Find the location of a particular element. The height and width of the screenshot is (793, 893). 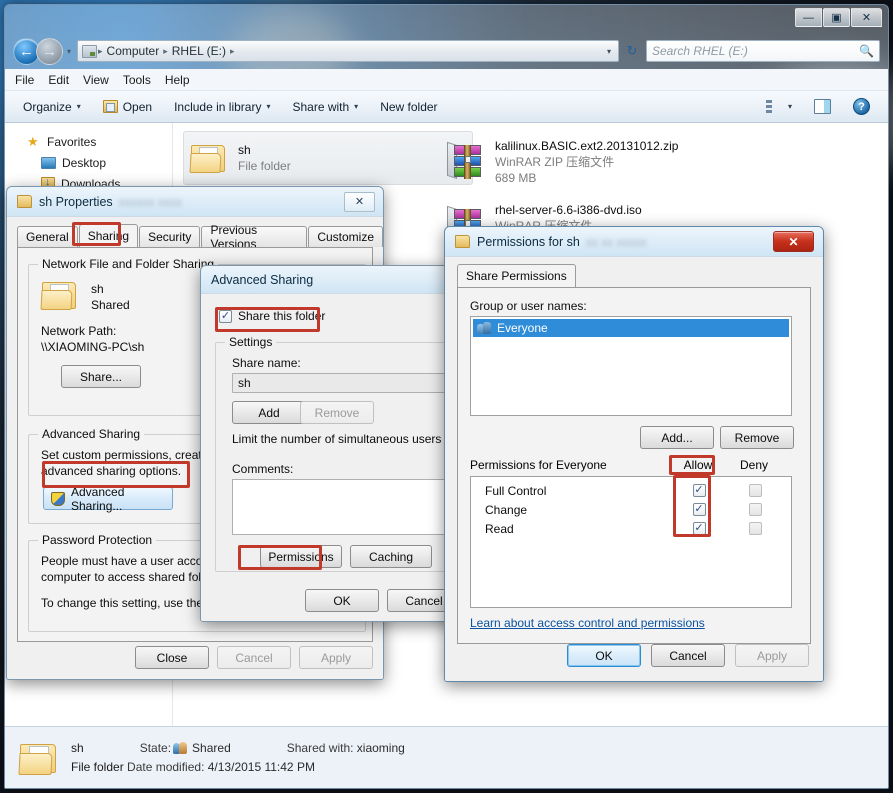

share-this-folder-row: ✓ Share this folder is located at coordinates (272, 316).